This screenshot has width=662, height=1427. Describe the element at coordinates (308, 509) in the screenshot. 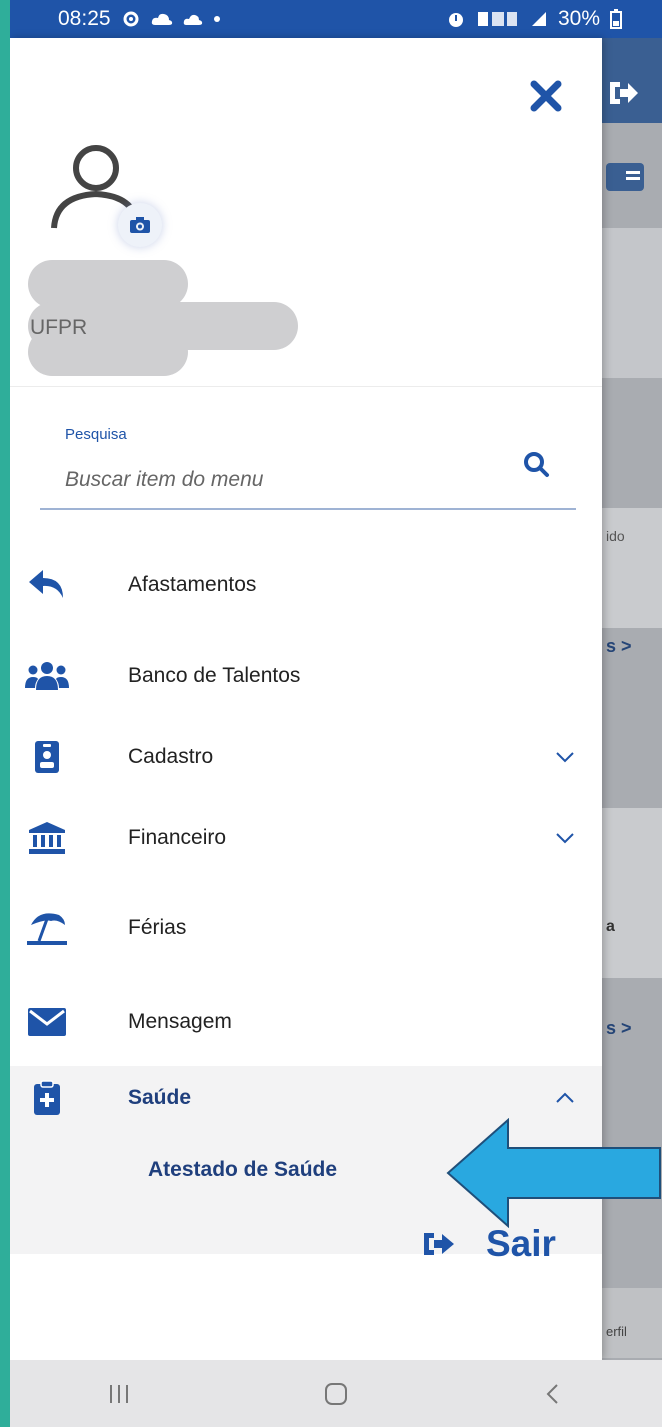

I see `search-underline` at that location.